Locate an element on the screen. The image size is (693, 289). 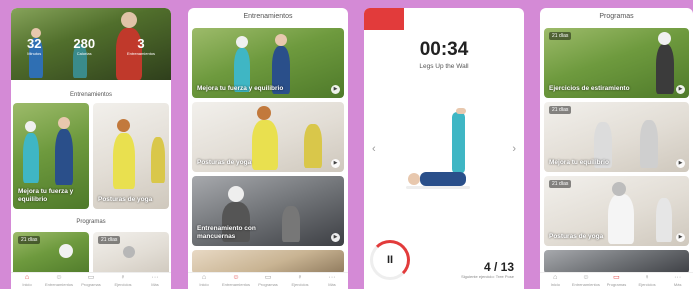
program-card: 21 días Mejora tu equilibrio ▶ is located at coordinates (616, 137).